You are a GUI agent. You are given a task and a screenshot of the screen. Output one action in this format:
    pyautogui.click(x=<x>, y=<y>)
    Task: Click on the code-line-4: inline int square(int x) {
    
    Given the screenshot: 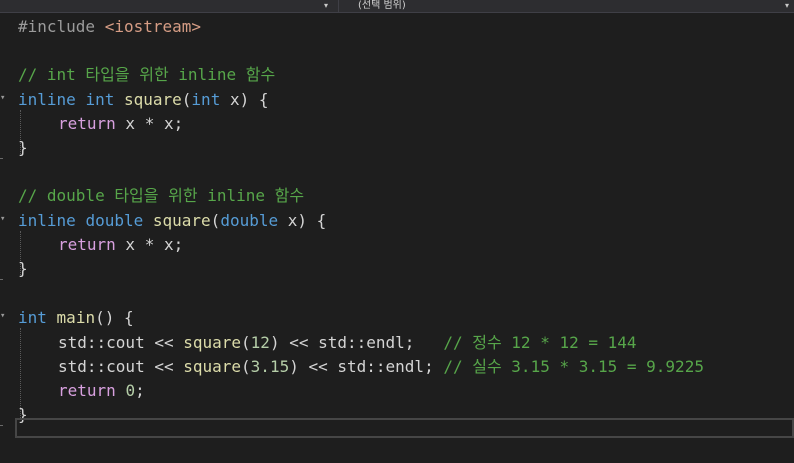 What is the action you would take?
    pyautogui.click(x=143, y=100)
    